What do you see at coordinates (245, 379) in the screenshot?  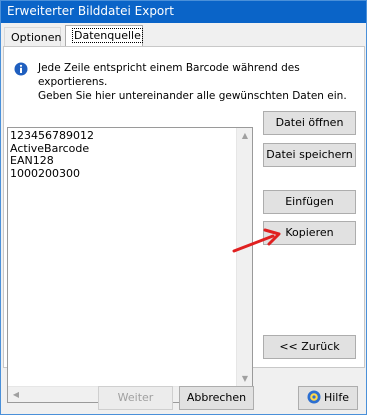 I see `scroll-down-icon: ▼` at bounding box center [245, 379].